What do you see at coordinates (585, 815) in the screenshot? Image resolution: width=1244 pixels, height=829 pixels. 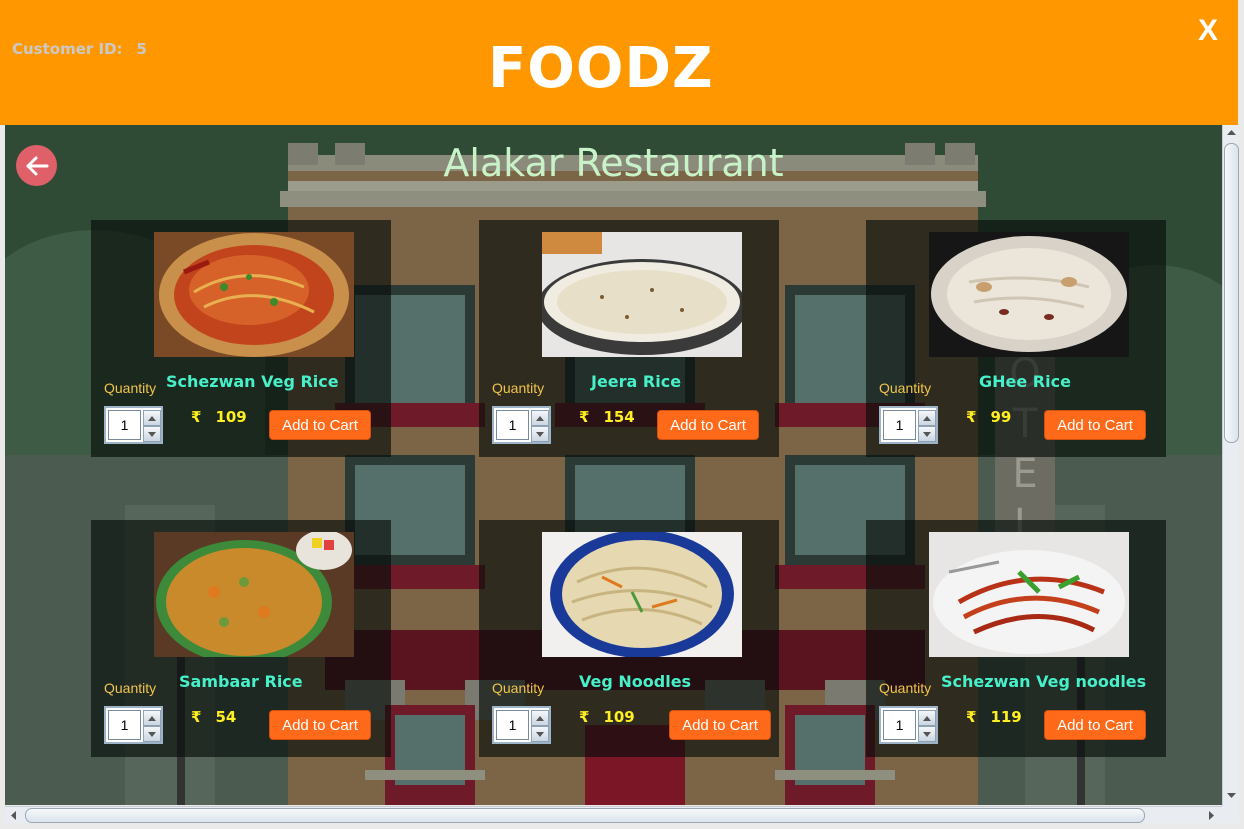 I see `horizontal-scroll-thumb` at bounding box center [585, 815].